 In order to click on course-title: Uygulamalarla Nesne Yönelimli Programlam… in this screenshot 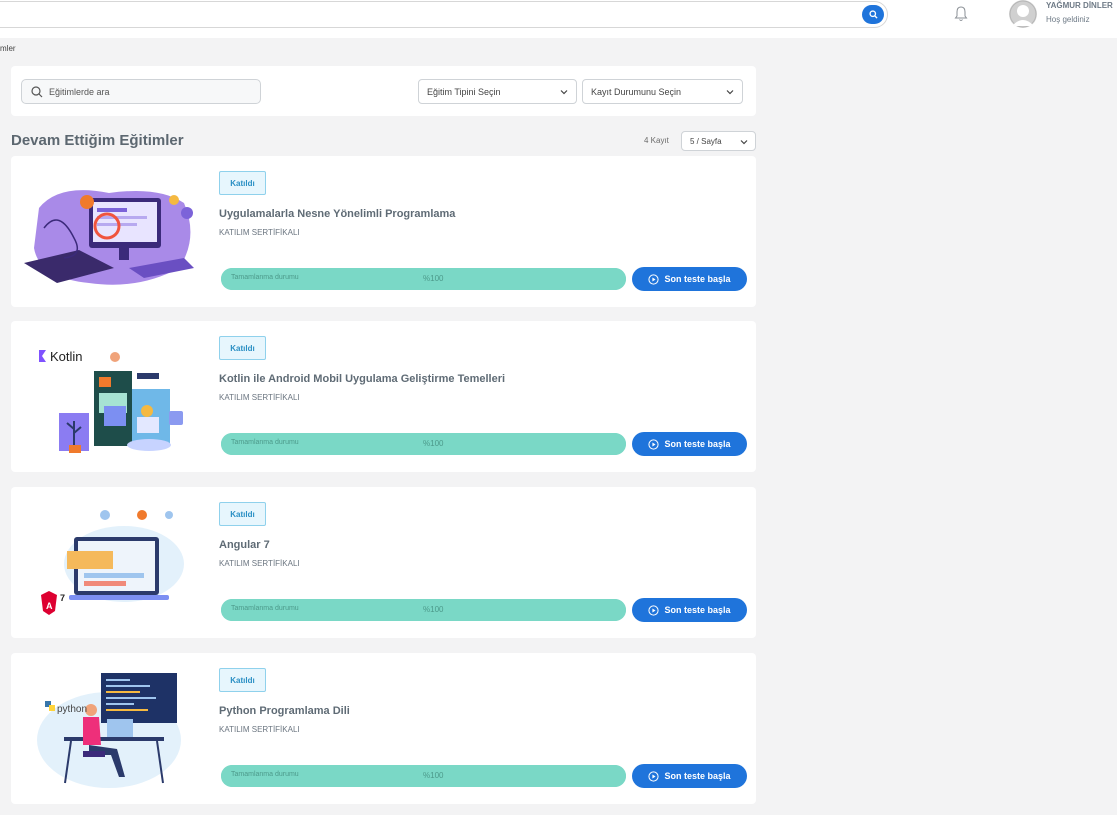, I will do `click(337, 214)`.